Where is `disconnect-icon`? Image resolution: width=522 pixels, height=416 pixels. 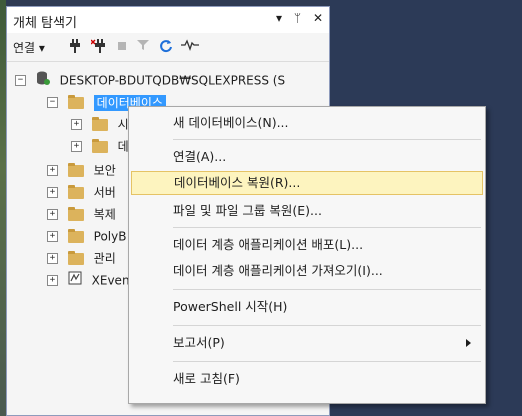
disconnect-icon is located at coordinates (98, 47).